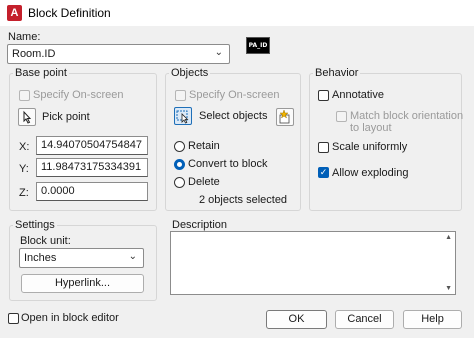  I want to click on name-value: Room.ID, so click(34, 54).